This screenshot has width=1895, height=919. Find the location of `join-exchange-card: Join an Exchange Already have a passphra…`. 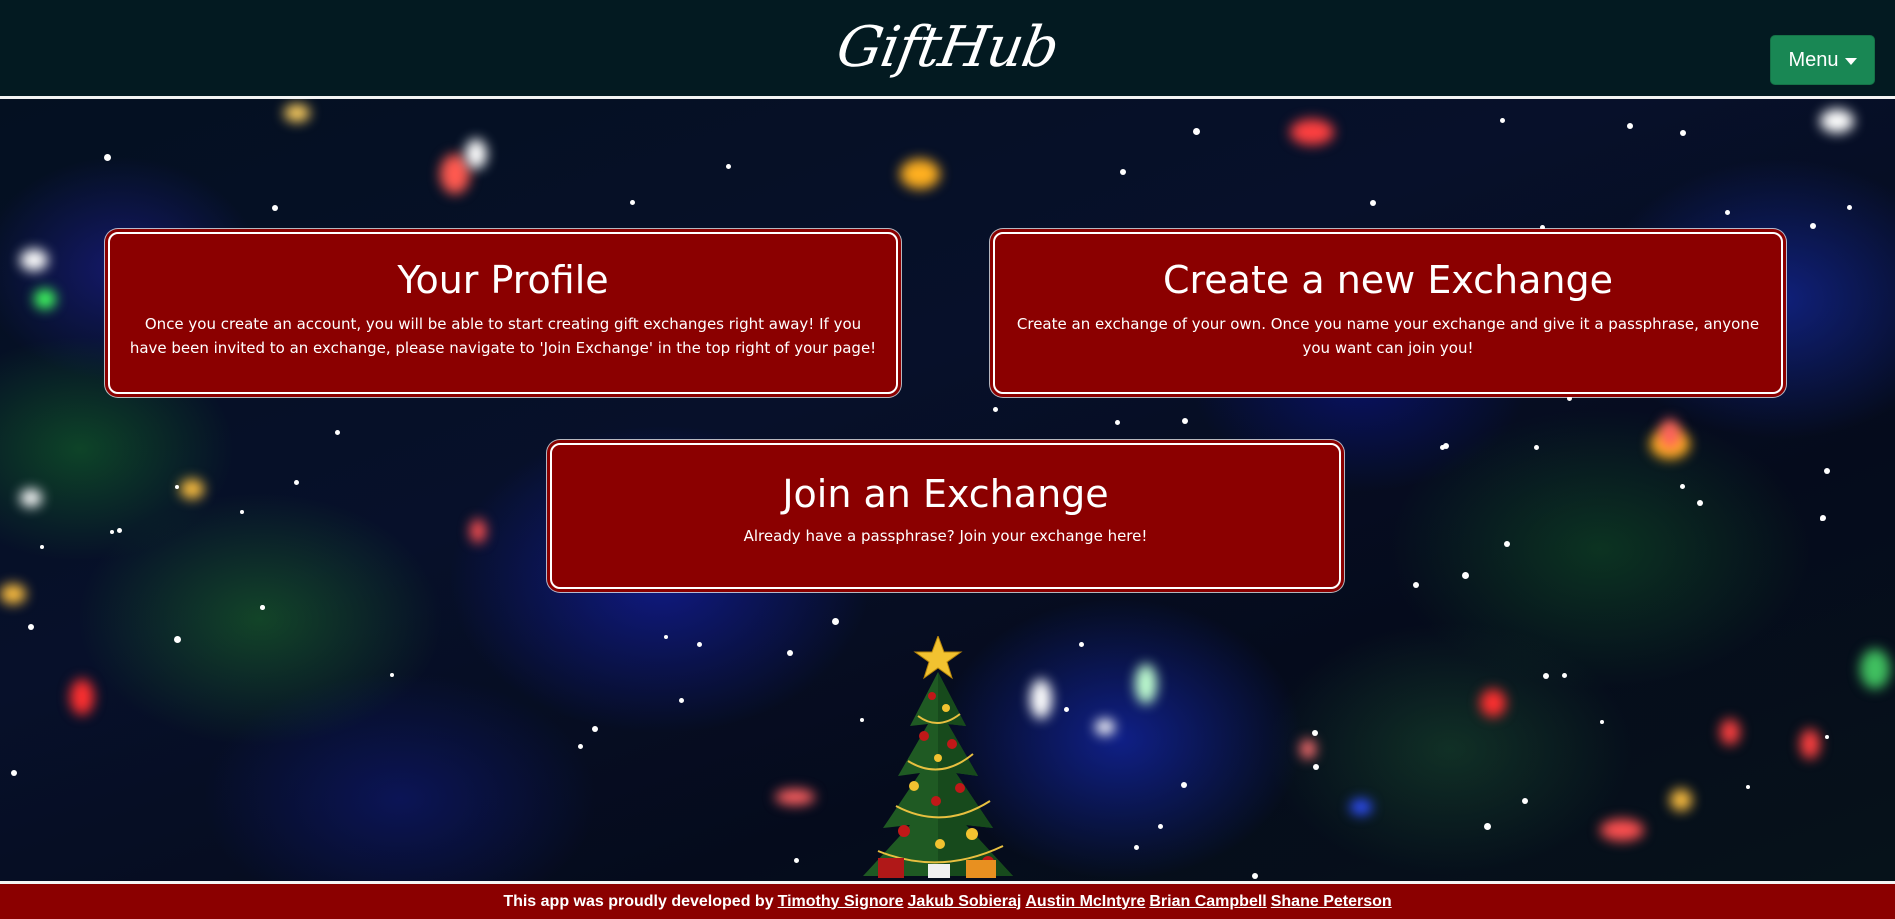

join-exchange-card: Join an Exchange Already have a passphra… is located at coordinates (945, 516).